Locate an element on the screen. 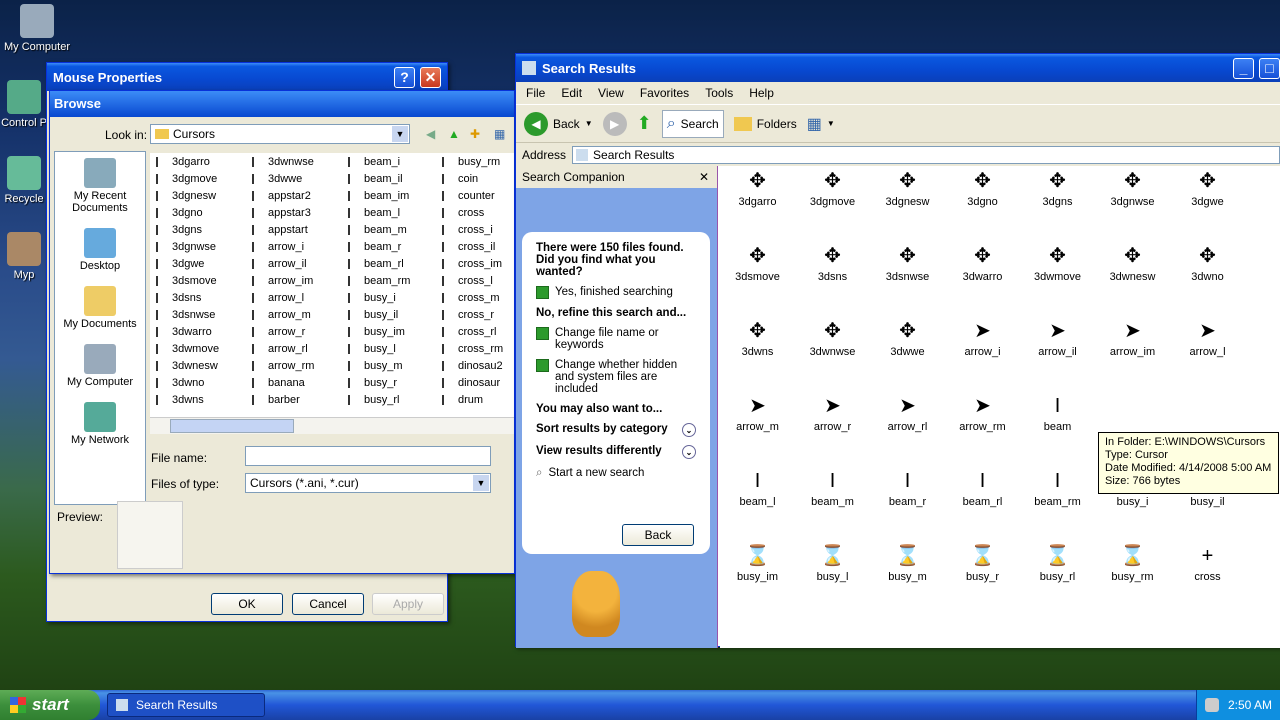 Image resolution: width=1280 pixels, height=720 pixels. new-folder-icon: ✚ is located at coordinates (475, 134).